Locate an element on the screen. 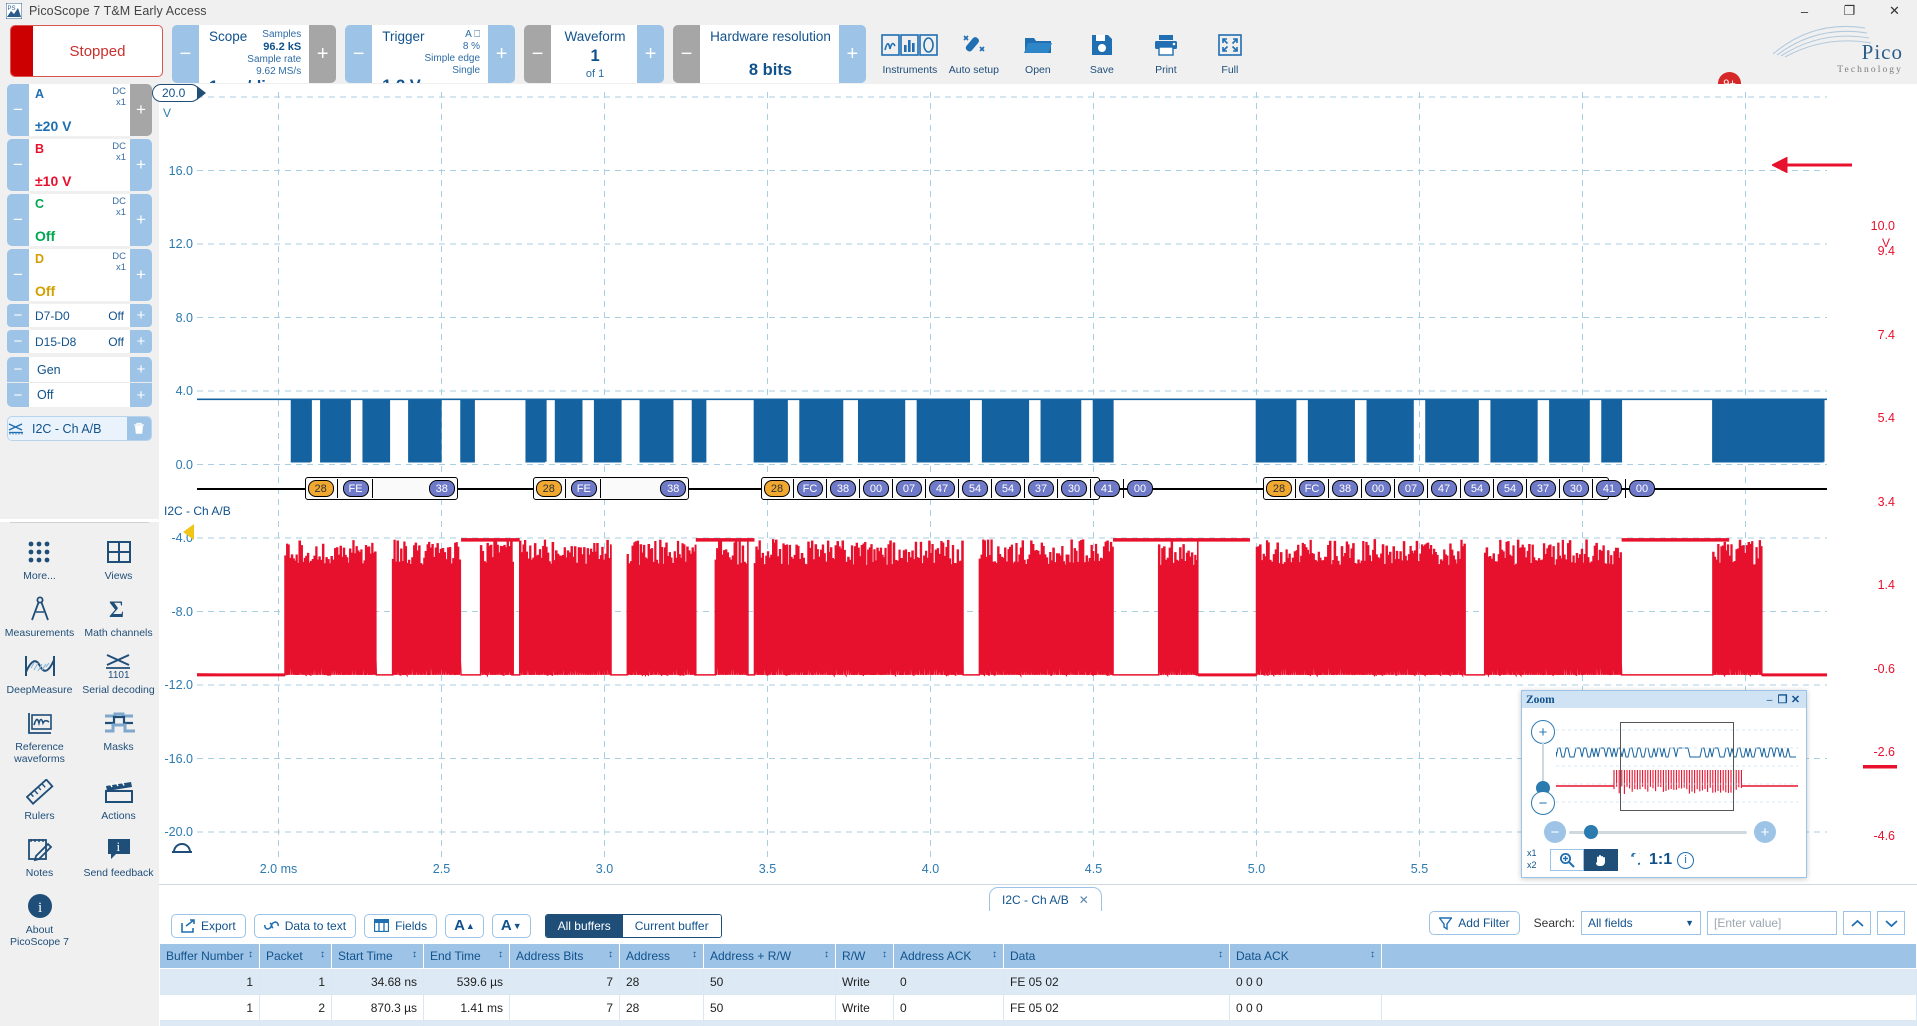 This screenshot has width=1917, height=1026. channel-b-decrease-button: − is located at coordinates (18, 165).